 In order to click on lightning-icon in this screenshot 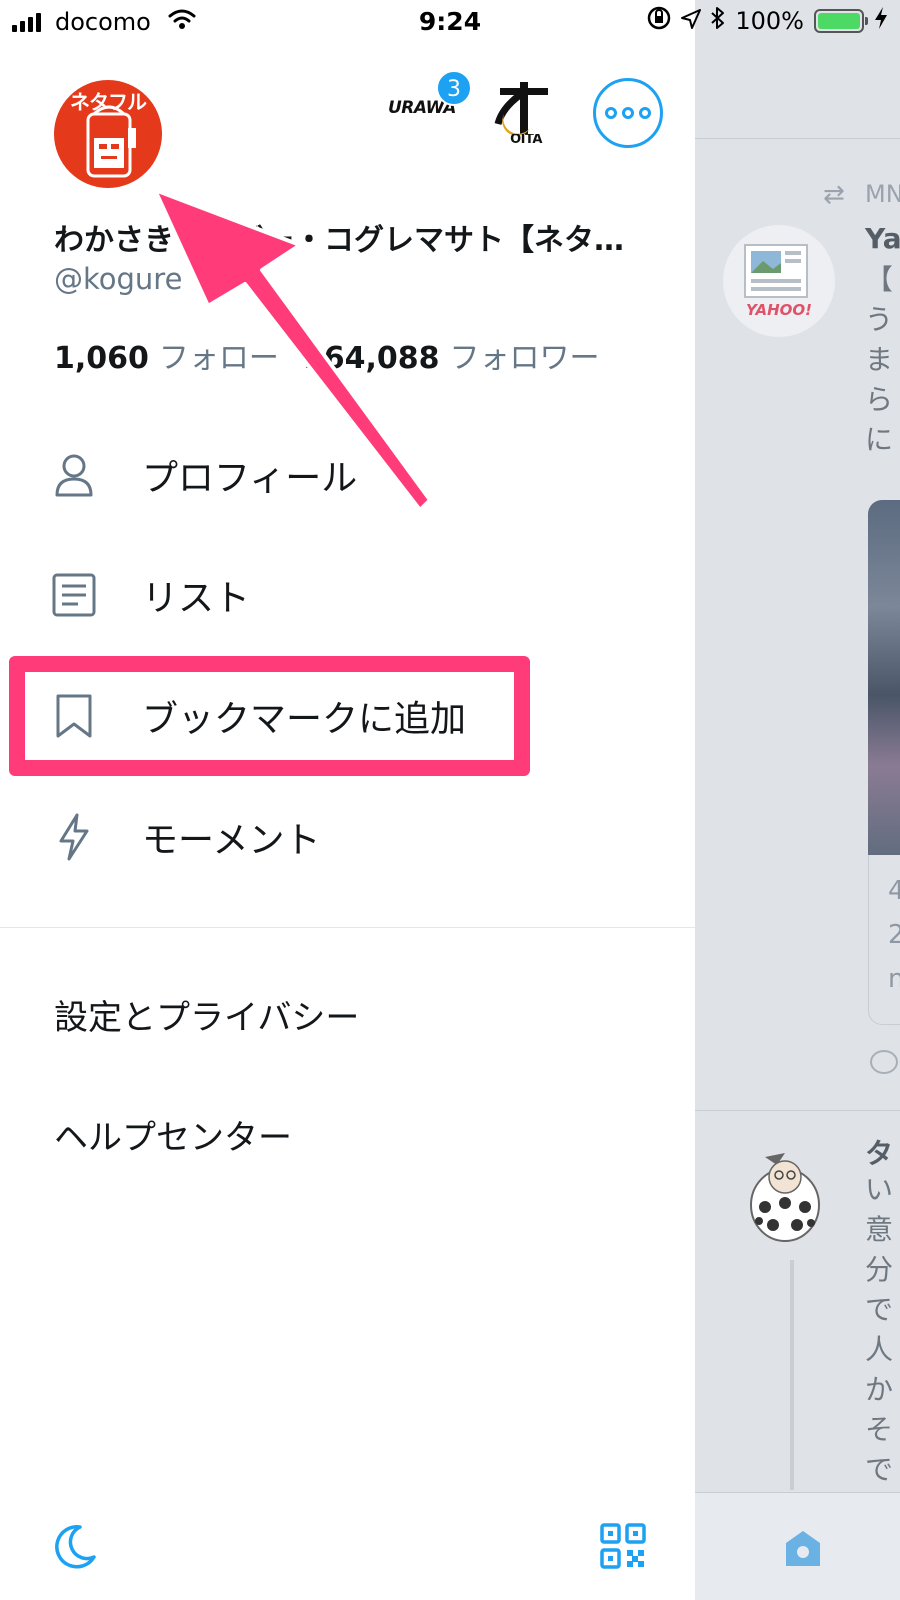, I will do `click(74, 837)`.